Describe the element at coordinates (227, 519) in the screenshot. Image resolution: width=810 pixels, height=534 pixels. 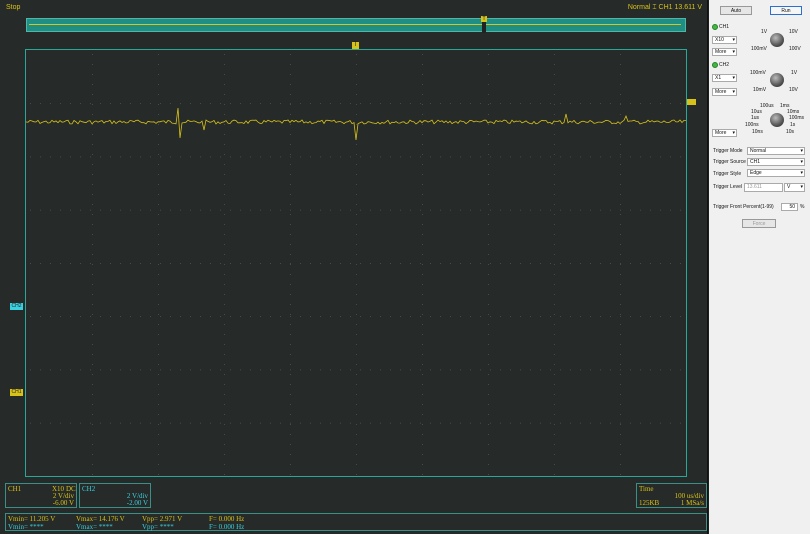
I see `ch1-frequency: F= 0.000 Hz` at that location.